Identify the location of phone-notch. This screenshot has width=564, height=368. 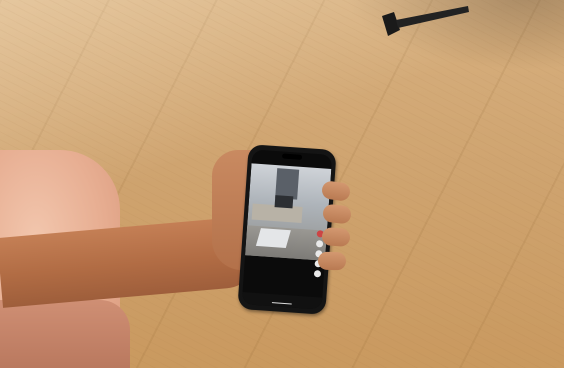
(292, 156).